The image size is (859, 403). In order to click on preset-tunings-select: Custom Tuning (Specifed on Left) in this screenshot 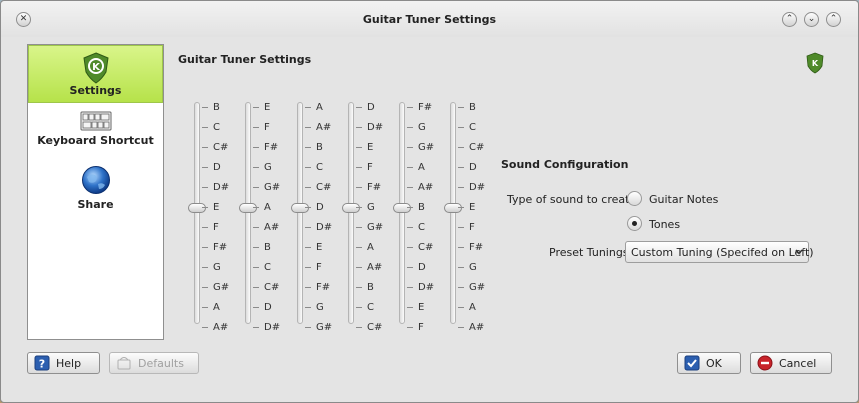, I will do `click(719, 252)`.